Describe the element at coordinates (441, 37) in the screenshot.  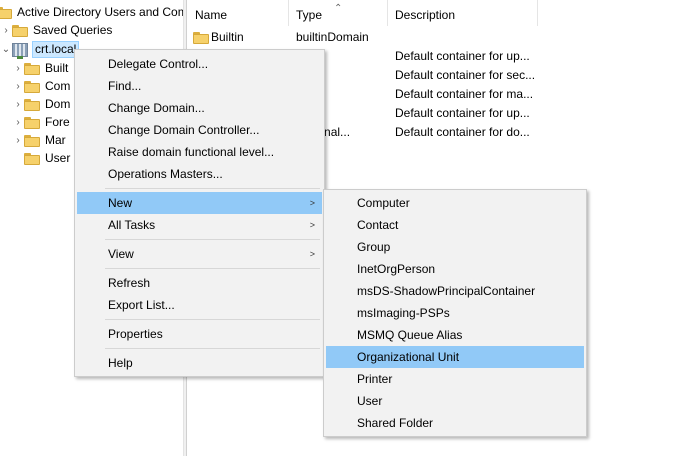
I see `table-row: Builtin builtinDomain` at that location.